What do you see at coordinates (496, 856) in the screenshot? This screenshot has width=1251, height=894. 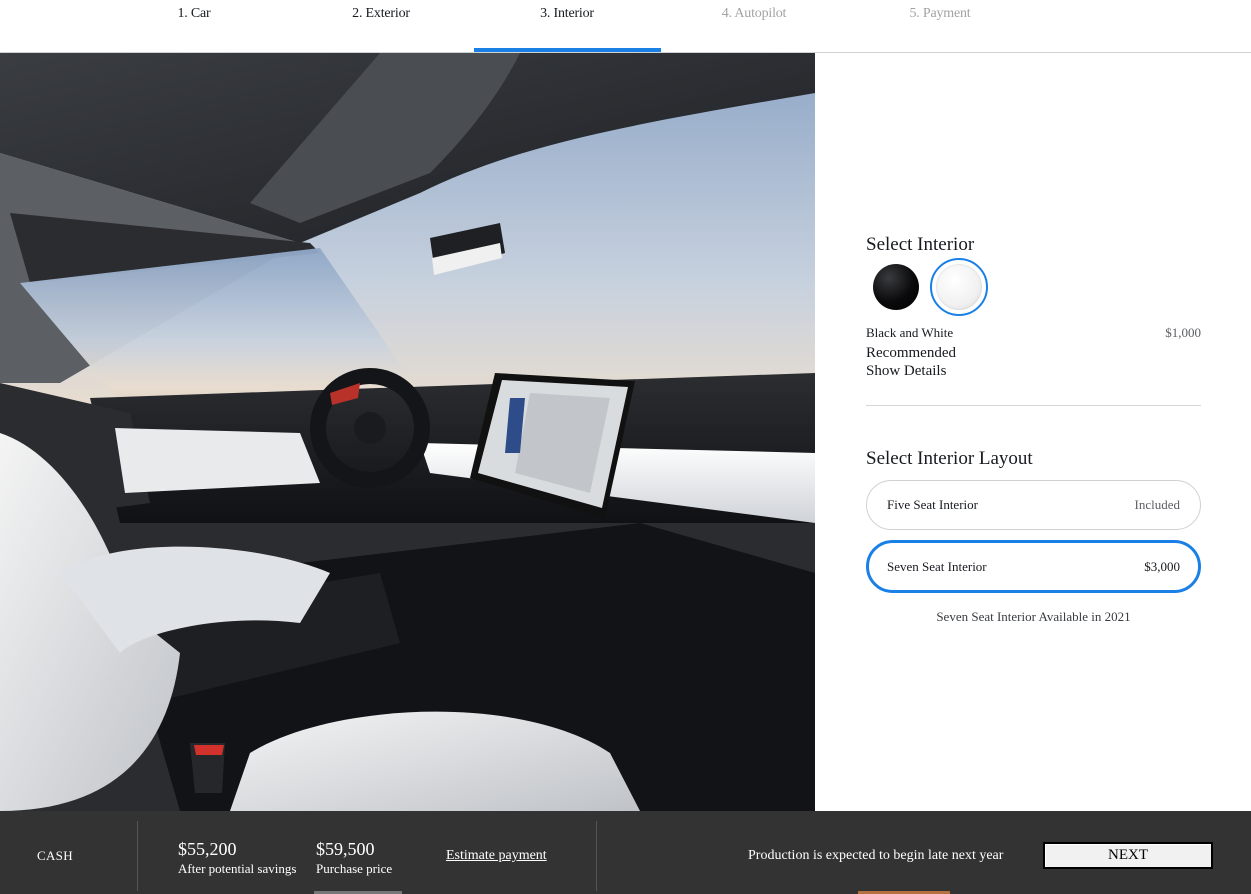 I see `estimate-payment-link: Estimate payment` at bounding box center [496, 856].